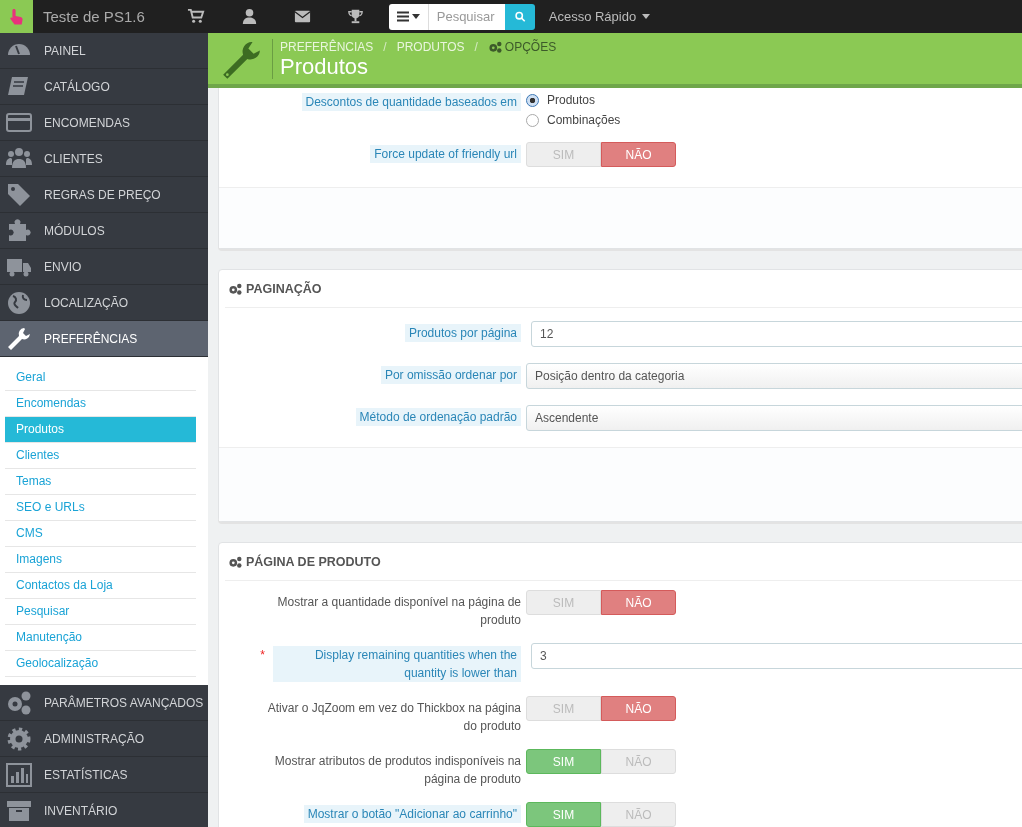 The width and height of the screenshot is (1022, 827). I want to click on help-label: Descontos de quantidade baseados em, so click(411, 102).